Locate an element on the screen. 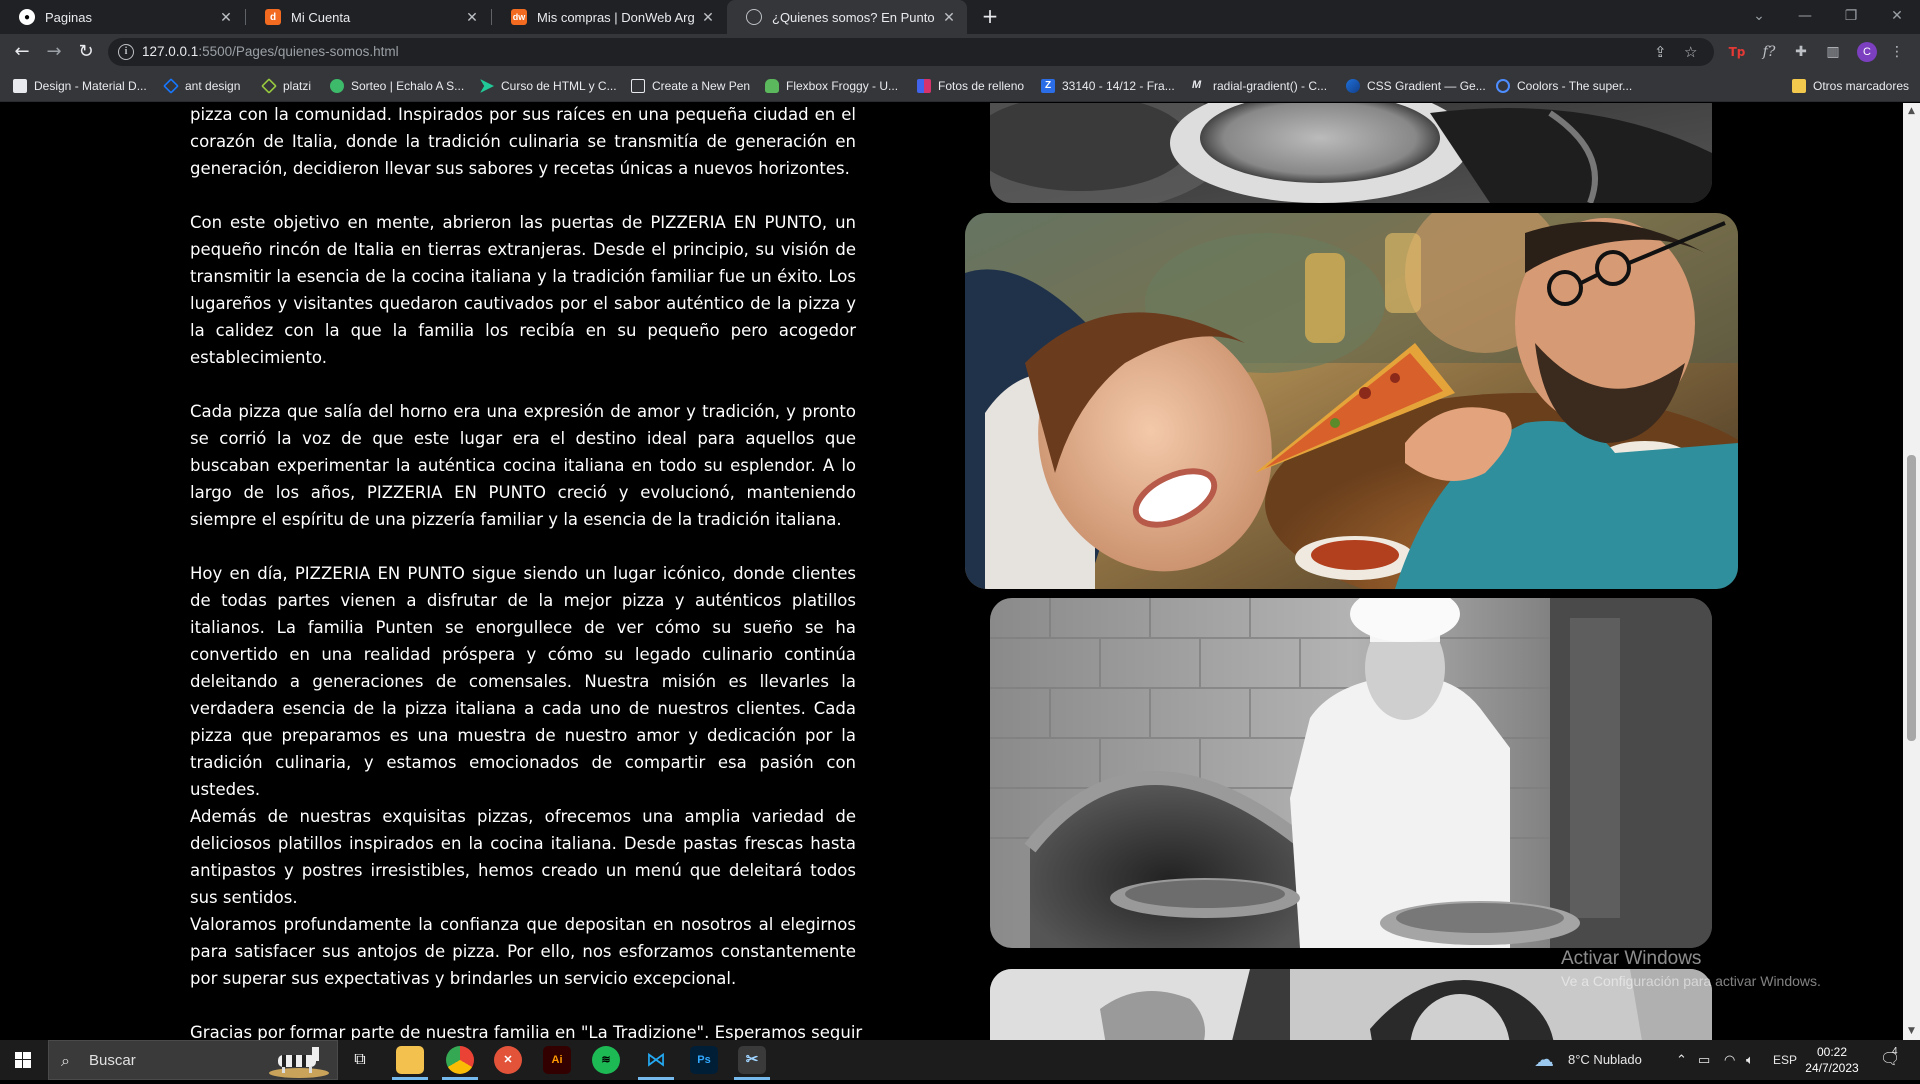 This screenshot has width=1920, height=1084. tab-mi-cuenta: d Mi Cuenta ✕ is located at coordinates (368, 17).